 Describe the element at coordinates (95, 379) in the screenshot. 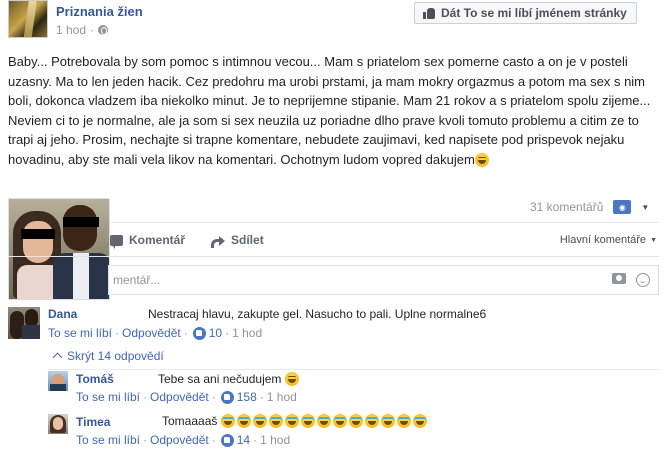

I see `reply-author: Tomáš` at that location.